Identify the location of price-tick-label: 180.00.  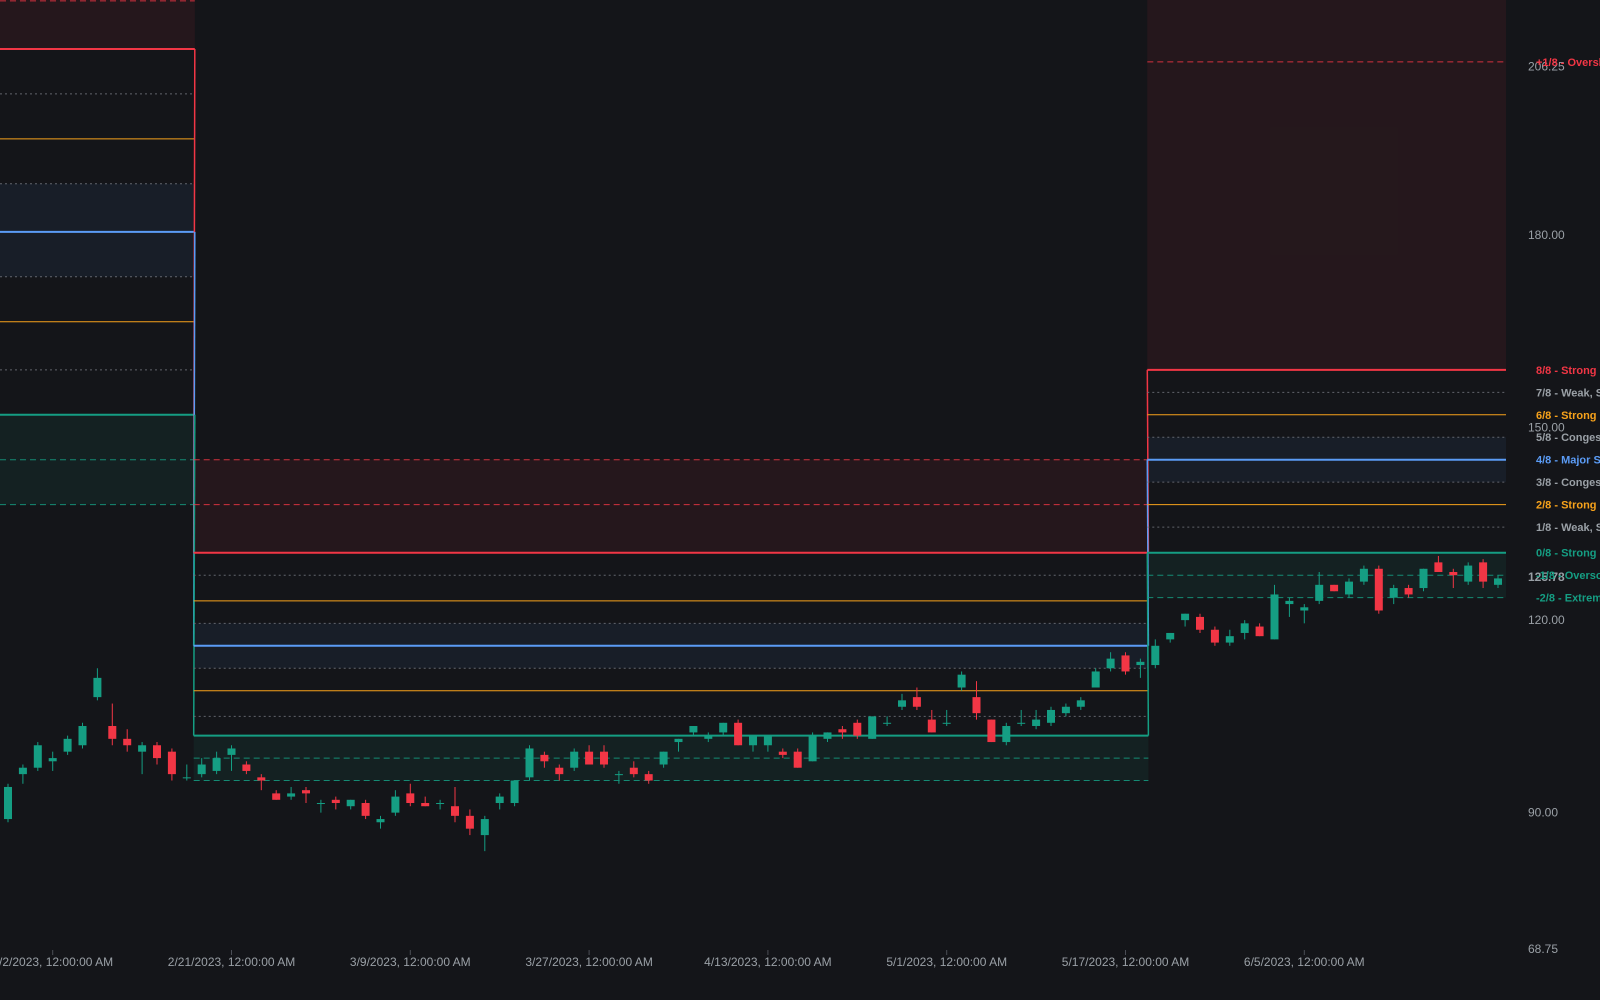
(1546, 235).